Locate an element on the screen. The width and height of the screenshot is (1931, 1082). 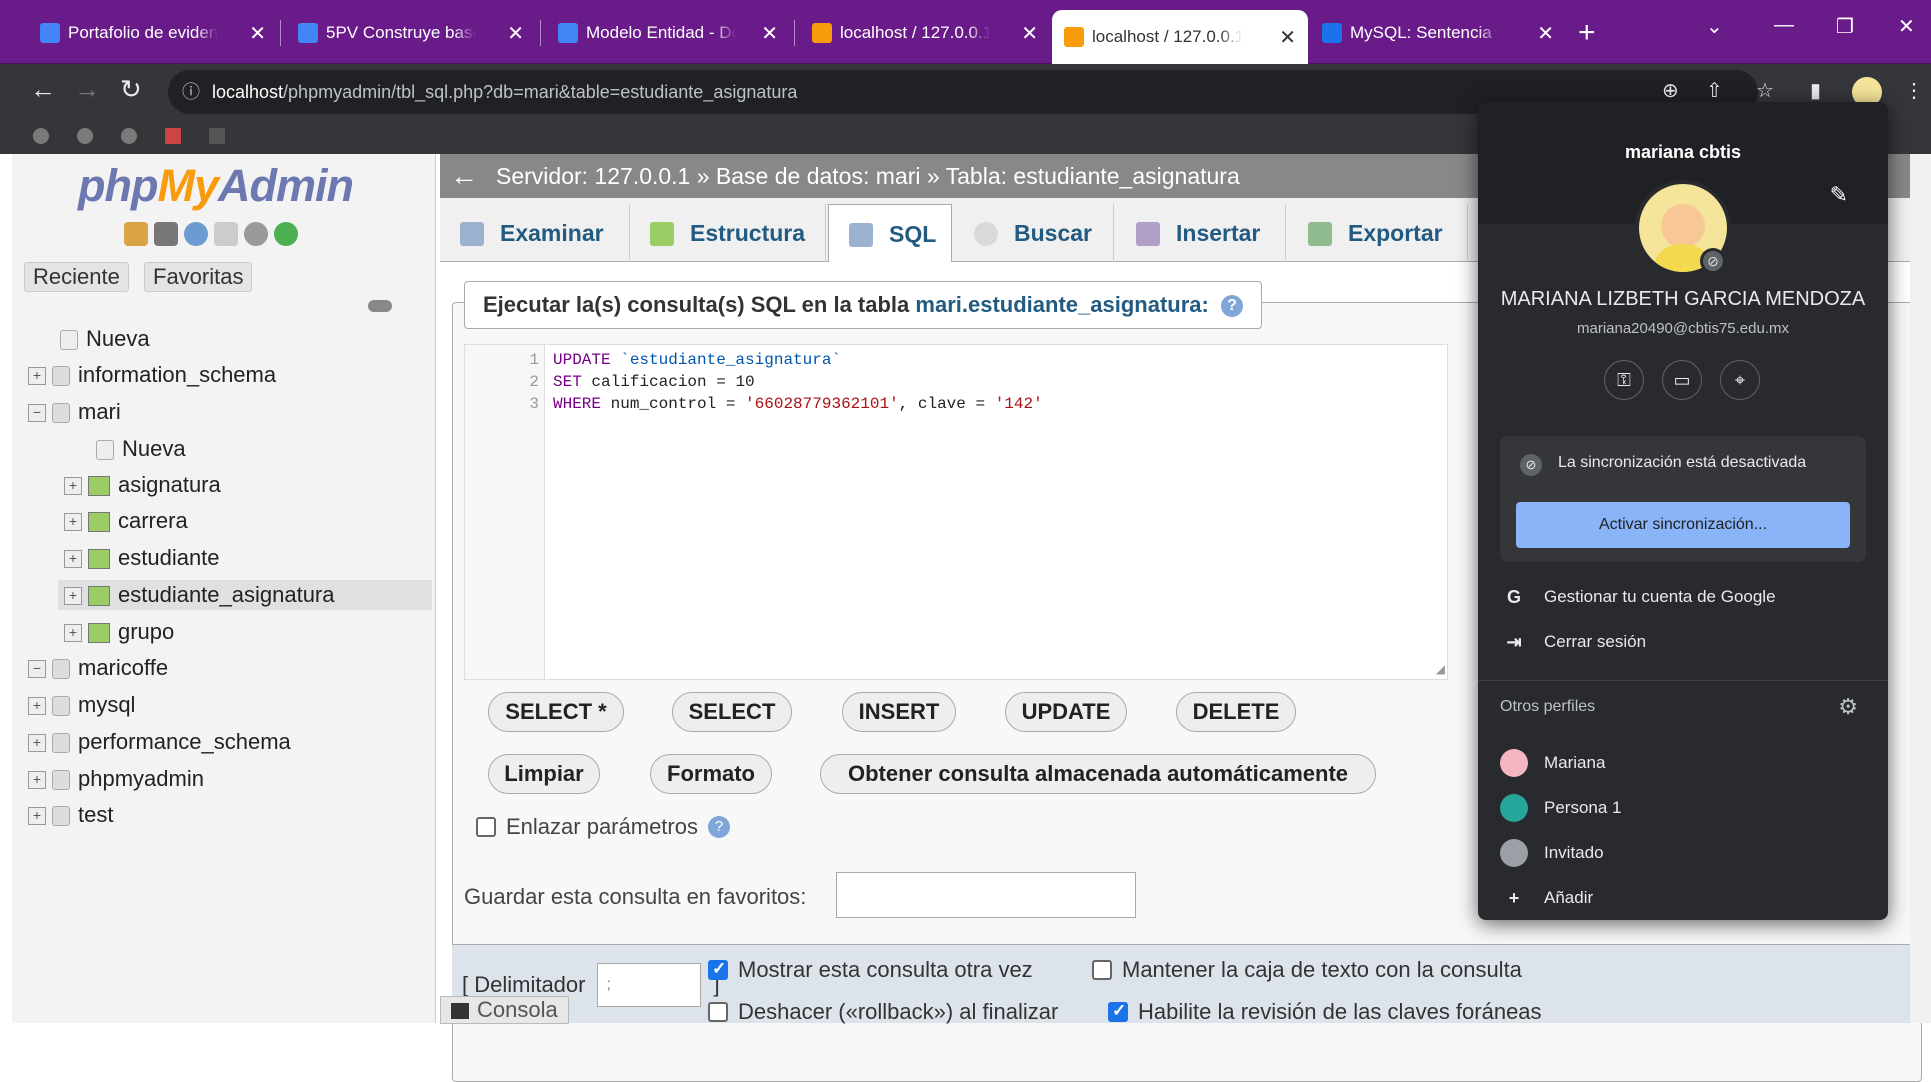
tab-reciente: Reciente is located at coordinates (76, 277).